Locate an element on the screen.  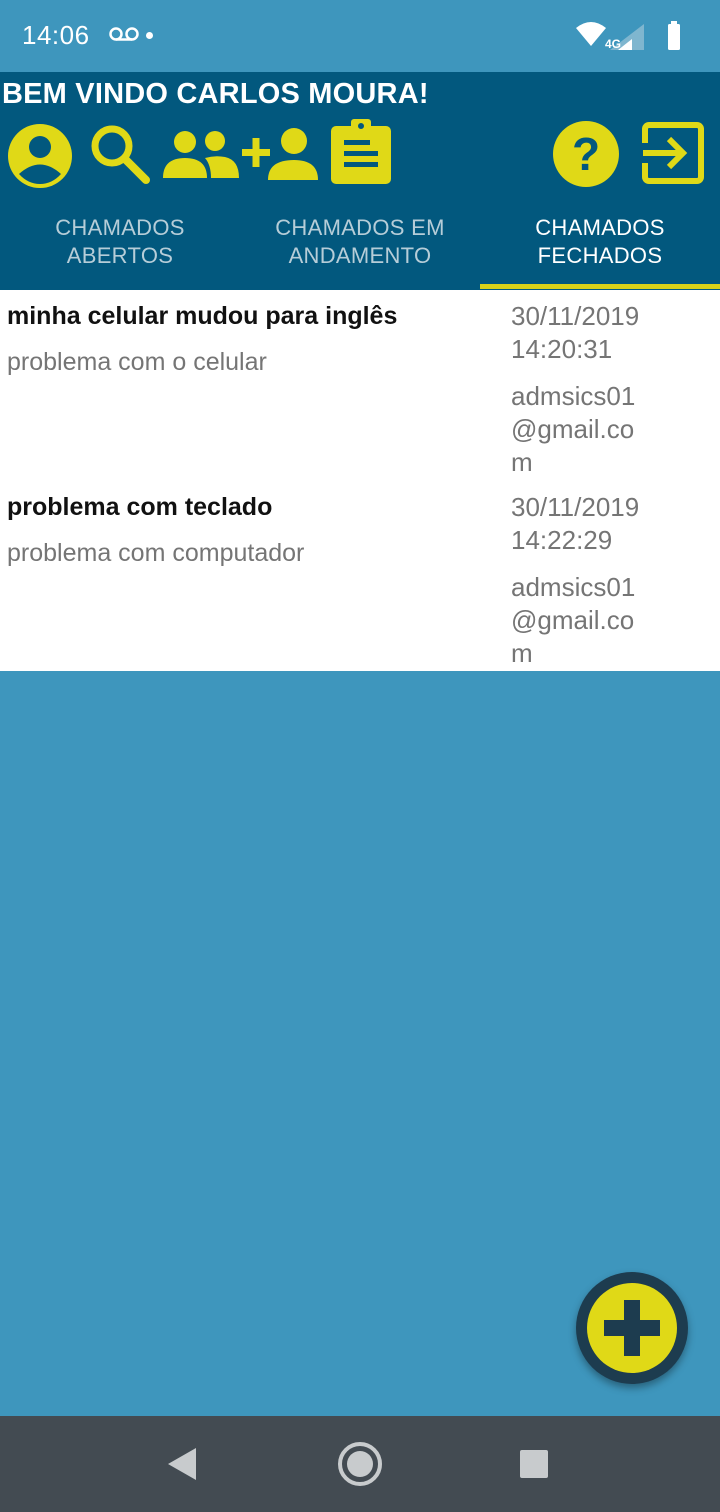
wifi-icon is located at coordinates (591, 34).